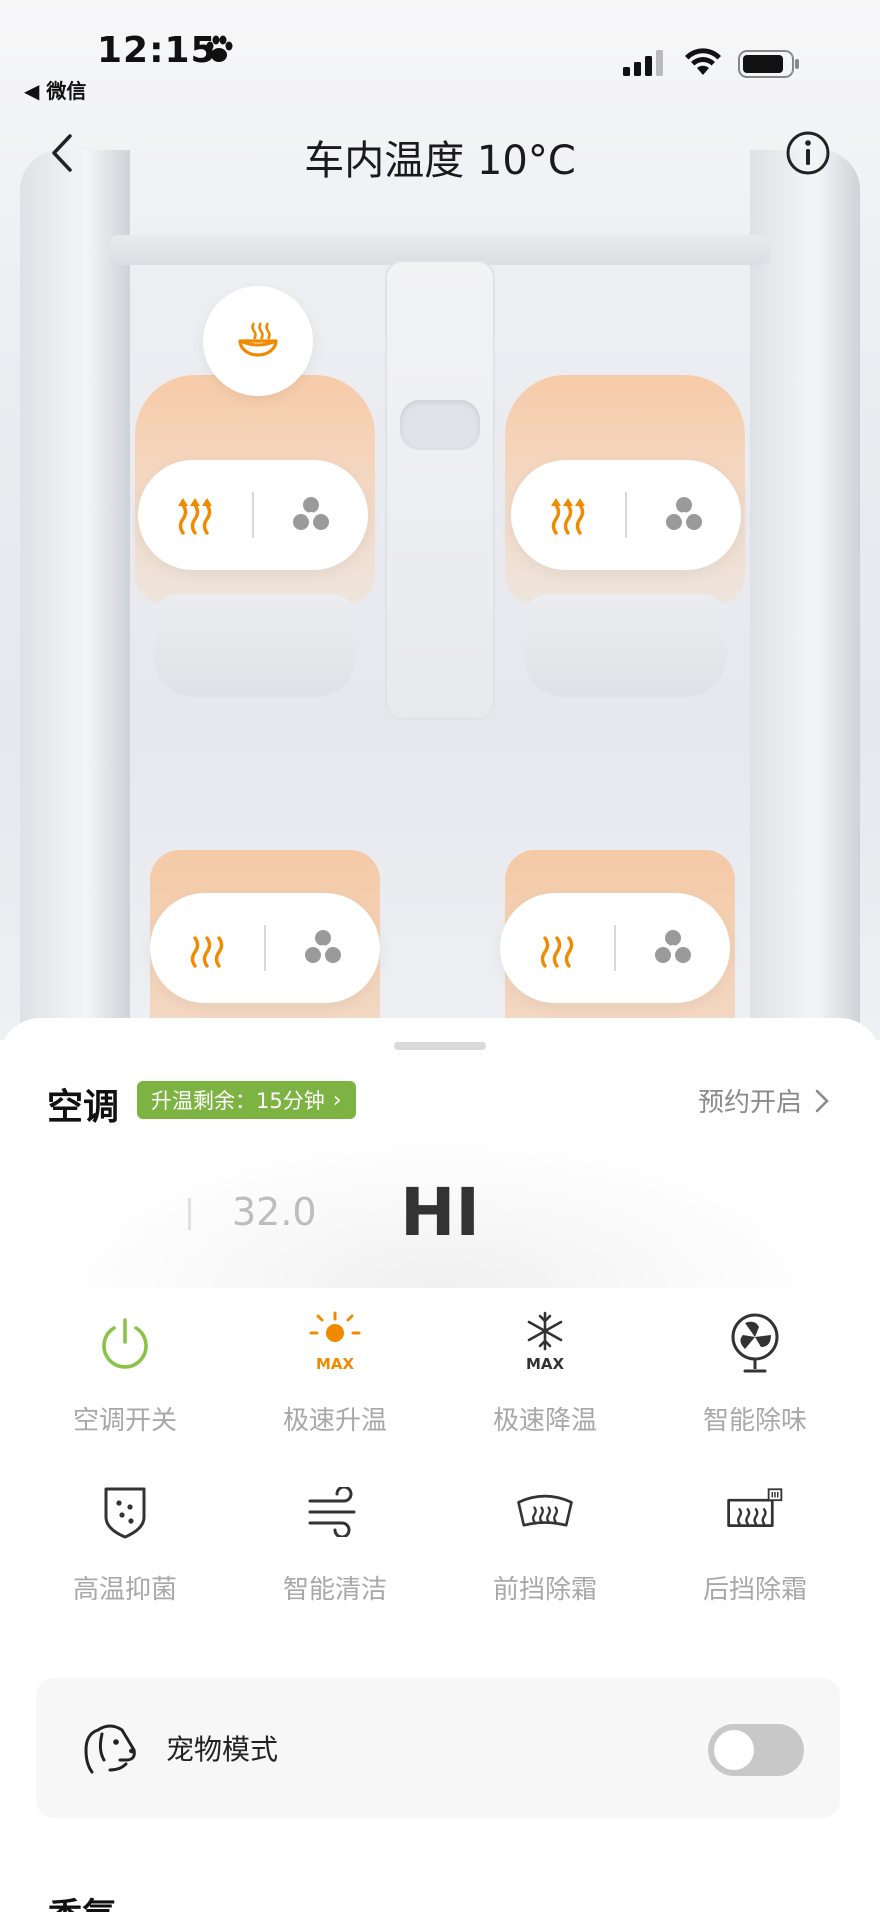 The image size is (880, 1912). I want to click on shield-dots-icon, so click(125, 1513).